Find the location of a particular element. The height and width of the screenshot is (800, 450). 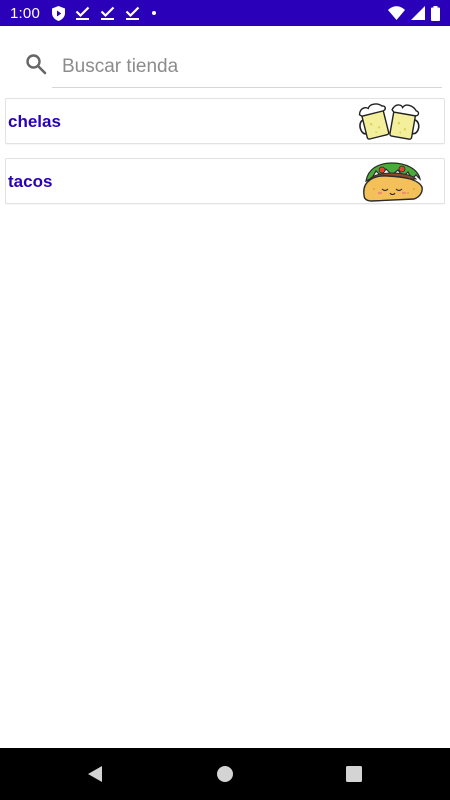

back-icon is located at coordinates (95, 774).